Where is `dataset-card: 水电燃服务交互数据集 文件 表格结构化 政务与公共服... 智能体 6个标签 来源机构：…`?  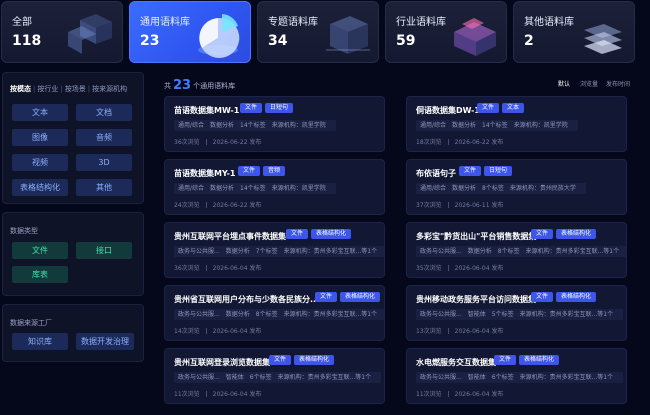
dataset-card: 水电燃服务交互数据集 文件 表格结构化 政务与公共服... 智能体 6个标签 来源机构：… is located at coordinates (516, 376).